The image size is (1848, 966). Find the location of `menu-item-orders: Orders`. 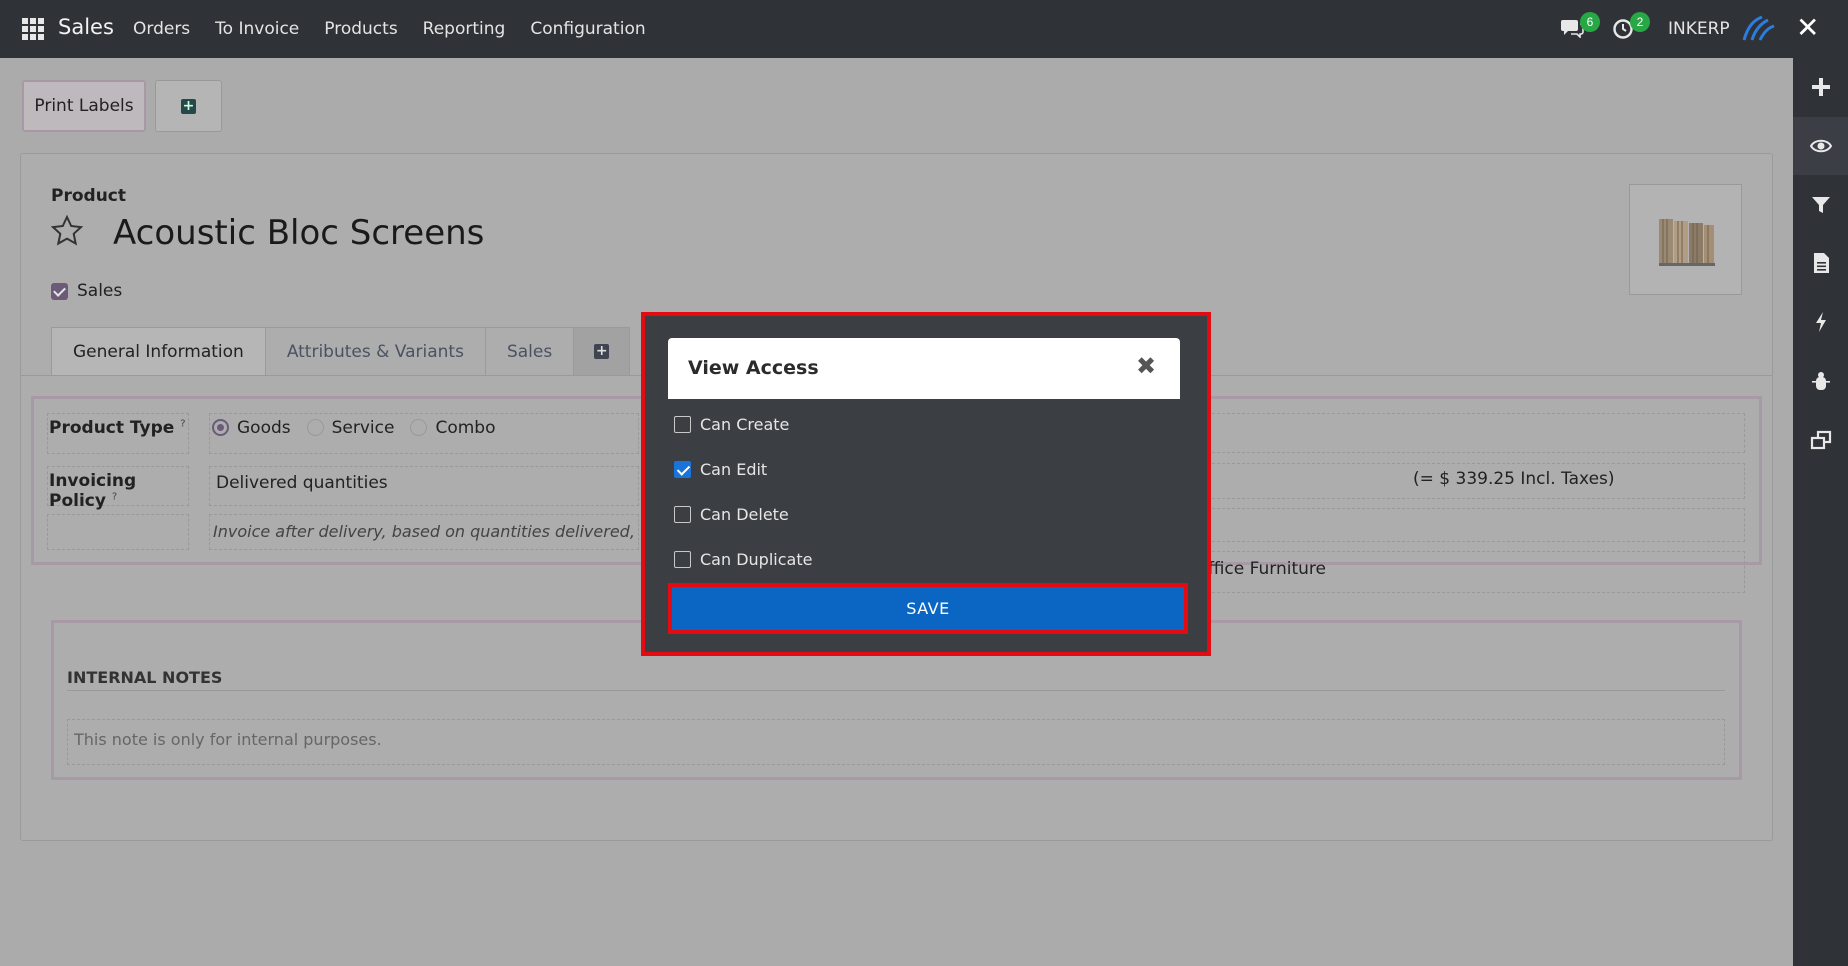

menu-item-orders: Orders is located at coordinates (161, 29).